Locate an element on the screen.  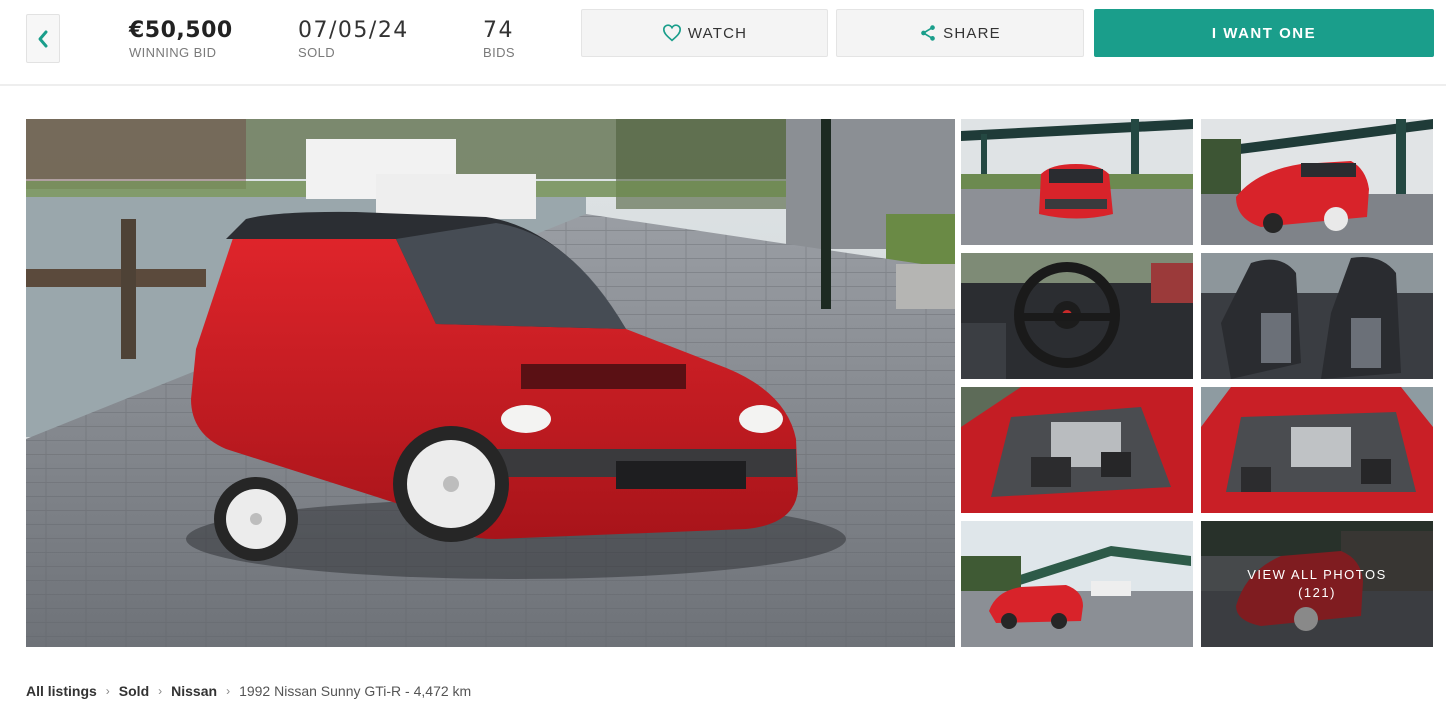
back-button is located at coordinates (43, 38).